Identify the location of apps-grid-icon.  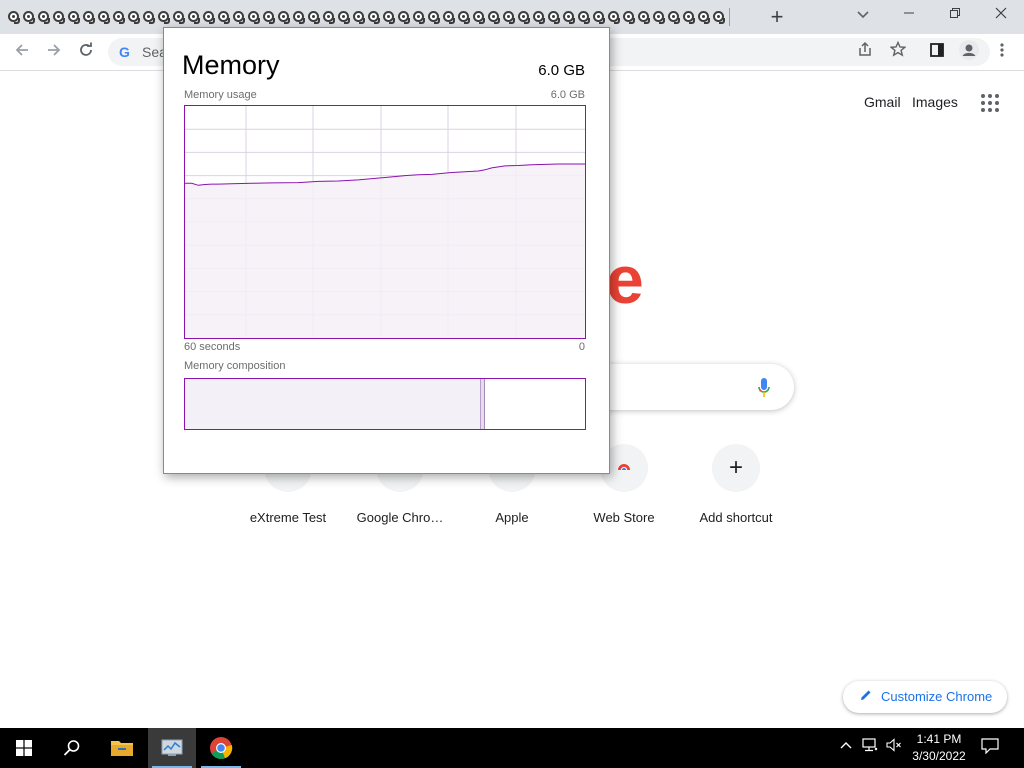
(990, 103).